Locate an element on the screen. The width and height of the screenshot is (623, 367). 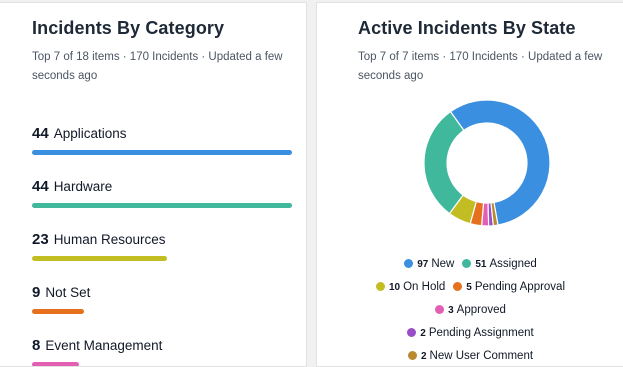
category-item: 9 Not Set is located at coordinates (167, 304).